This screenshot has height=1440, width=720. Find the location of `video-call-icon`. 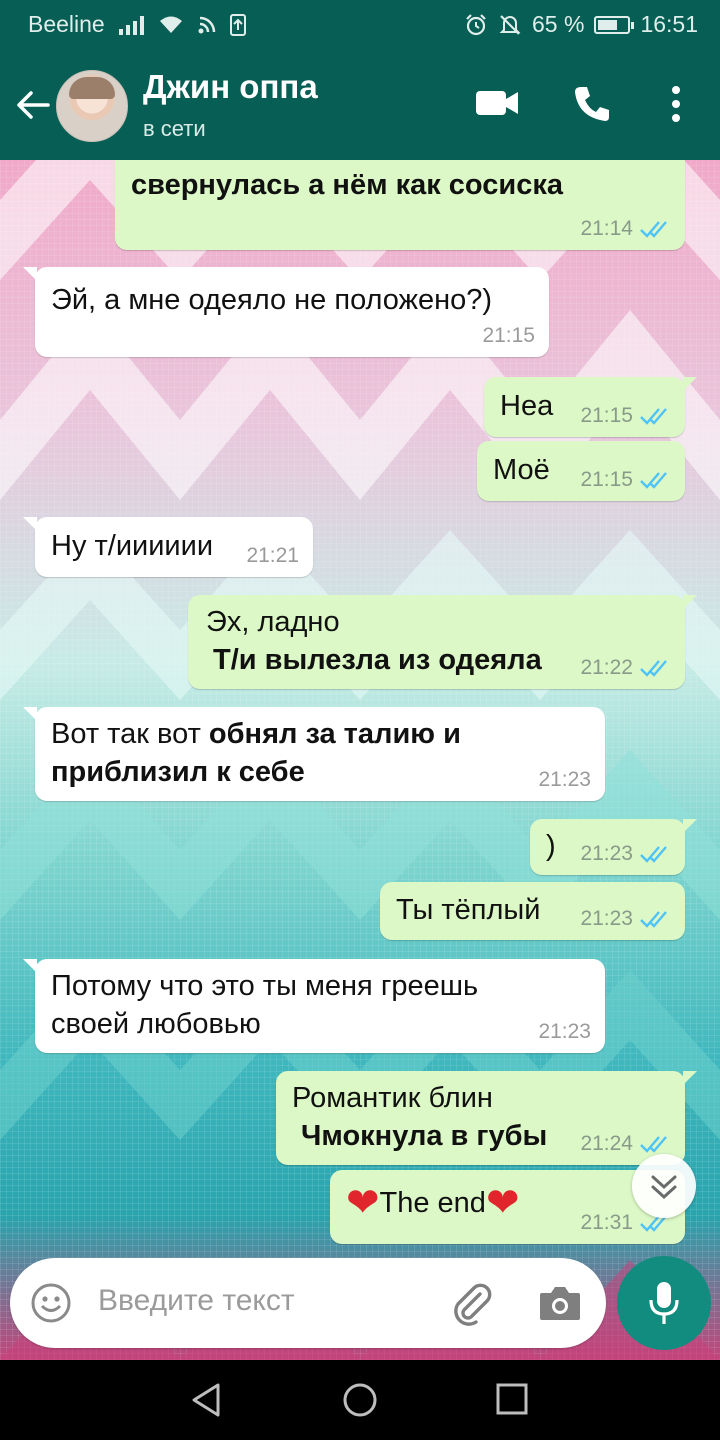

video-call-icon is located at coordinates (497, 103).